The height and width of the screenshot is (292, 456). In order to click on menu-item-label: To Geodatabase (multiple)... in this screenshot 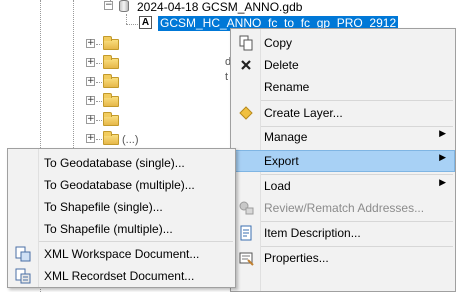, I will do `click(119, 185)`.